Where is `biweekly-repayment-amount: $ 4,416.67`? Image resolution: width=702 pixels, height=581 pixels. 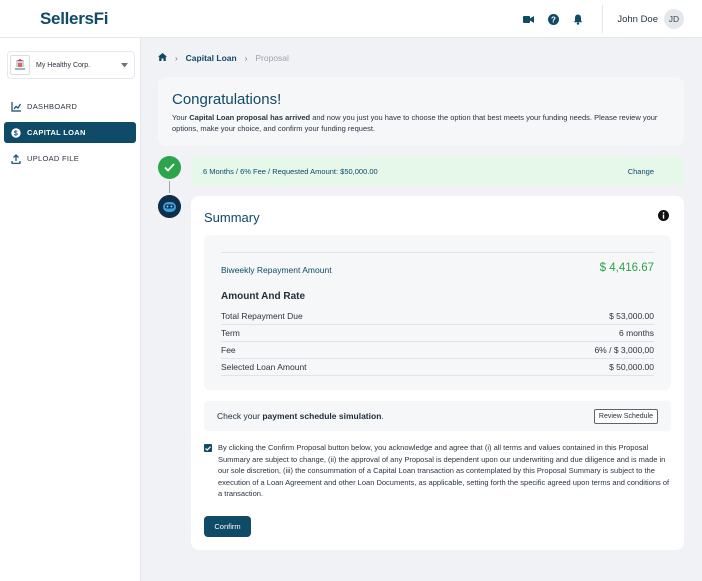
biweekly-repayment-amount: $ 4,416.67 is located at coordinates (626, 268).